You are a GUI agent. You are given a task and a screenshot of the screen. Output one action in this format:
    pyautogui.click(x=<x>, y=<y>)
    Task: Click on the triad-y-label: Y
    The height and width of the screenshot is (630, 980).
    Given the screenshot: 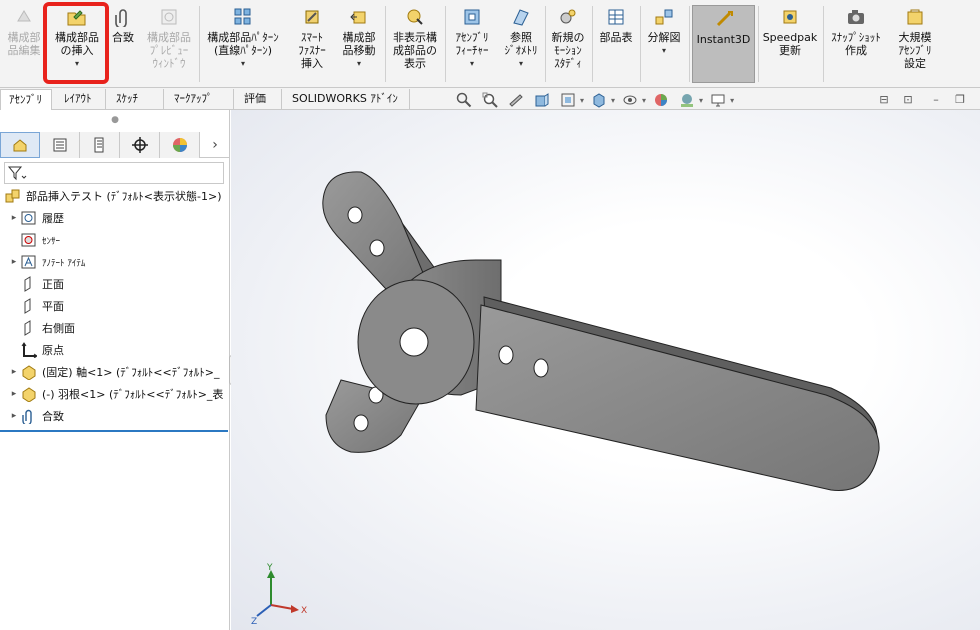 What is the action you would take?
    pyautogui.click(x=269, y=568)
    